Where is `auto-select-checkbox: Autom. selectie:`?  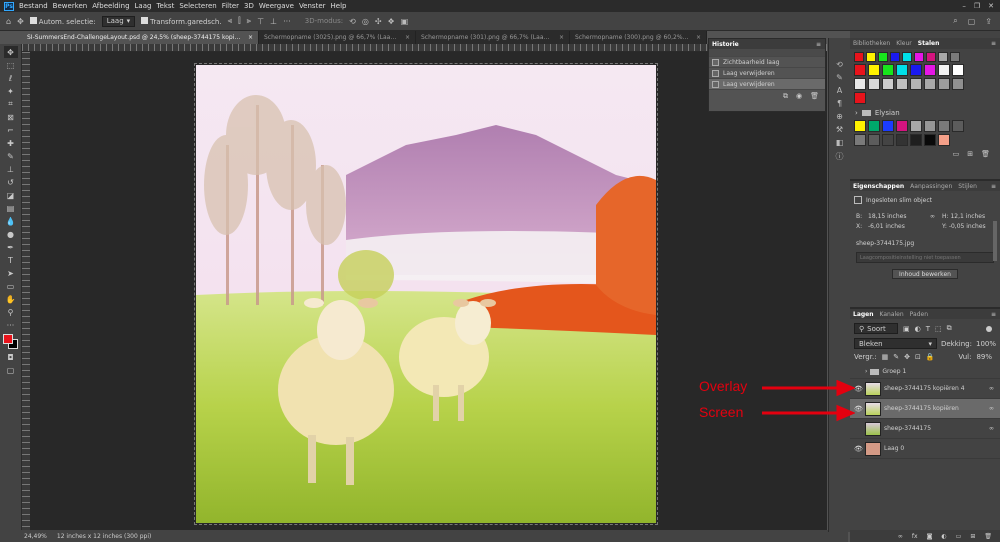 auto-select-checkbox: Autom. selectie: is located at coordinates (62, 21).